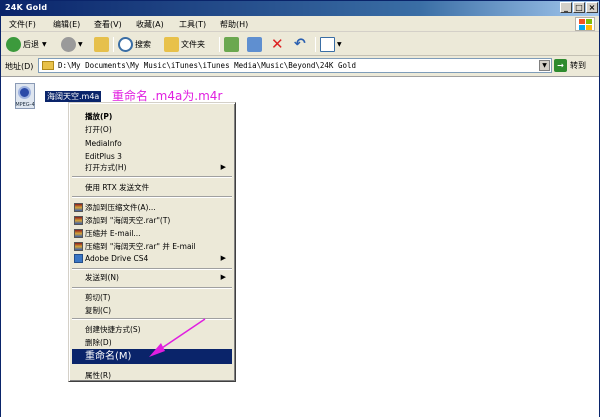  I want to click on menu-view: 查看(V), so click(108, 24).